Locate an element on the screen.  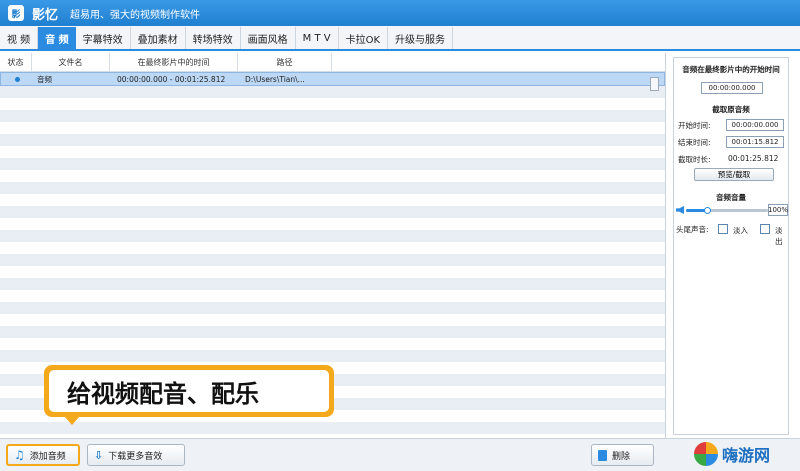
start-time-input: 00:00:00.000 is located at coordinates (732, 88).